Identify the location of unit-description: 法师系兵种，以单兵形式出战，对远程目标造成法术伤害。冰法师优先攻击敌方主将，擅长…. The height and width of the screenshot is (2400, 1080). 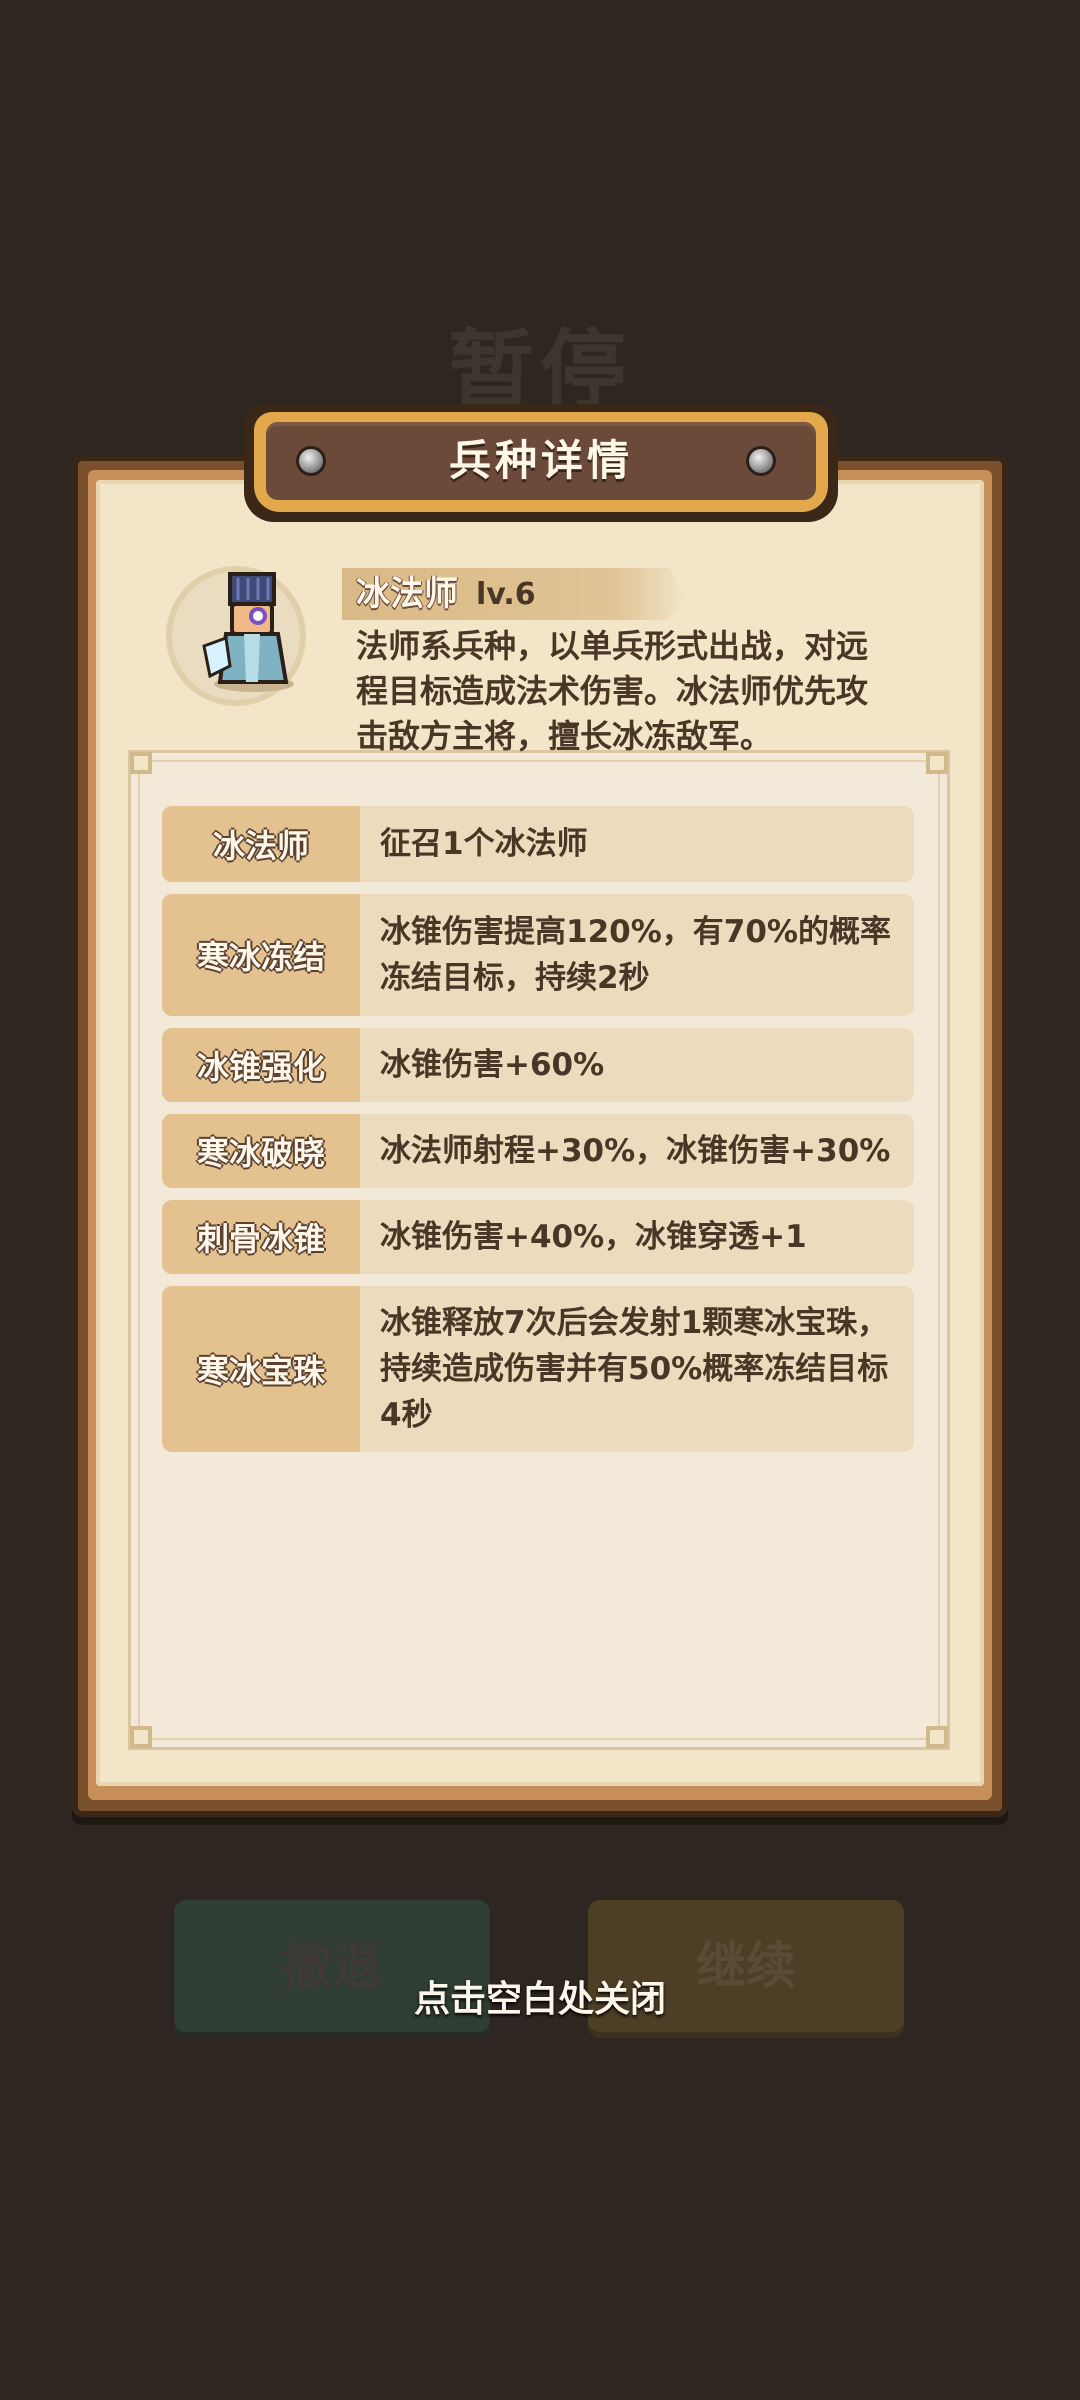
(612, 691).